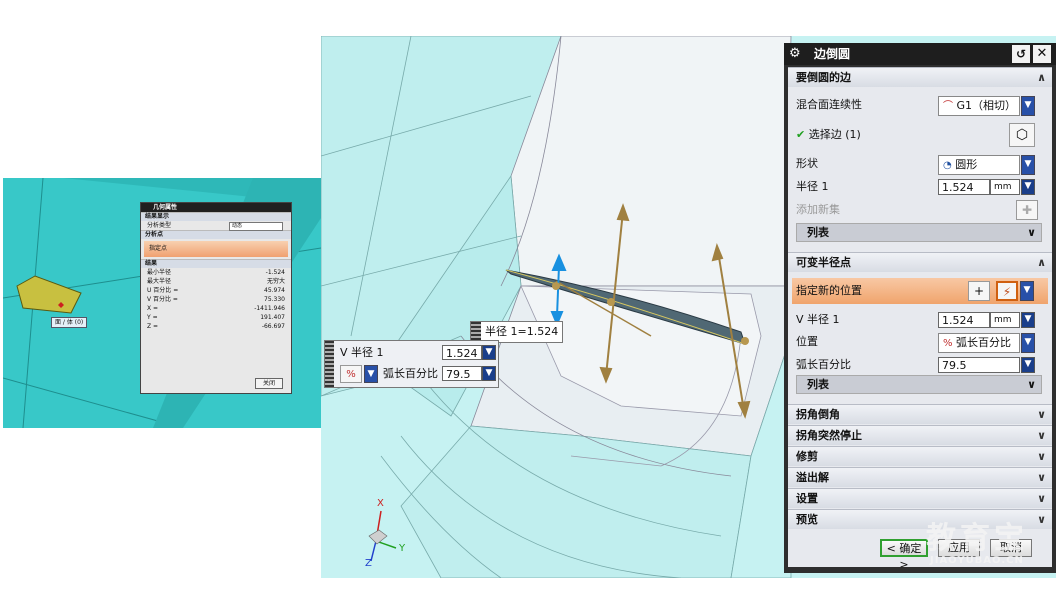  I want to click on section-settings-title: 设置, so click(807, 498).